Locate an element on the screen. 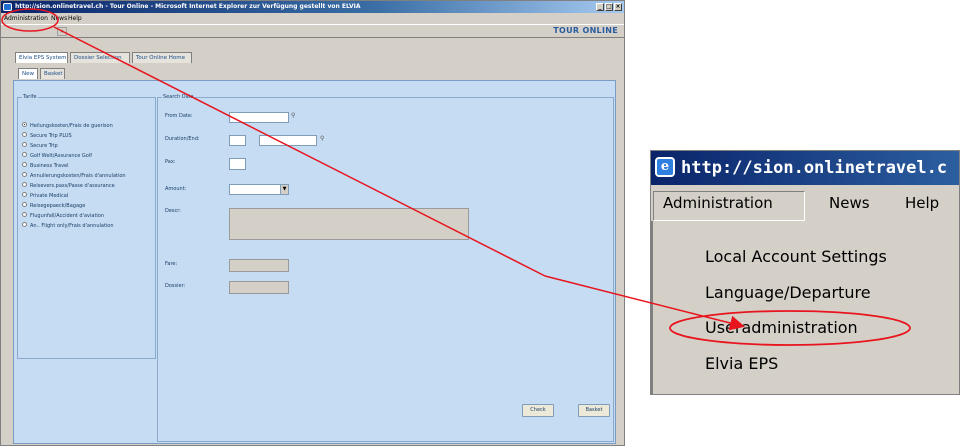 Image resolution: width=965 pixels, height=446 pixels. radio-label: An.. Flight only/Frais d'annulation is located at coordinates (72, 226).